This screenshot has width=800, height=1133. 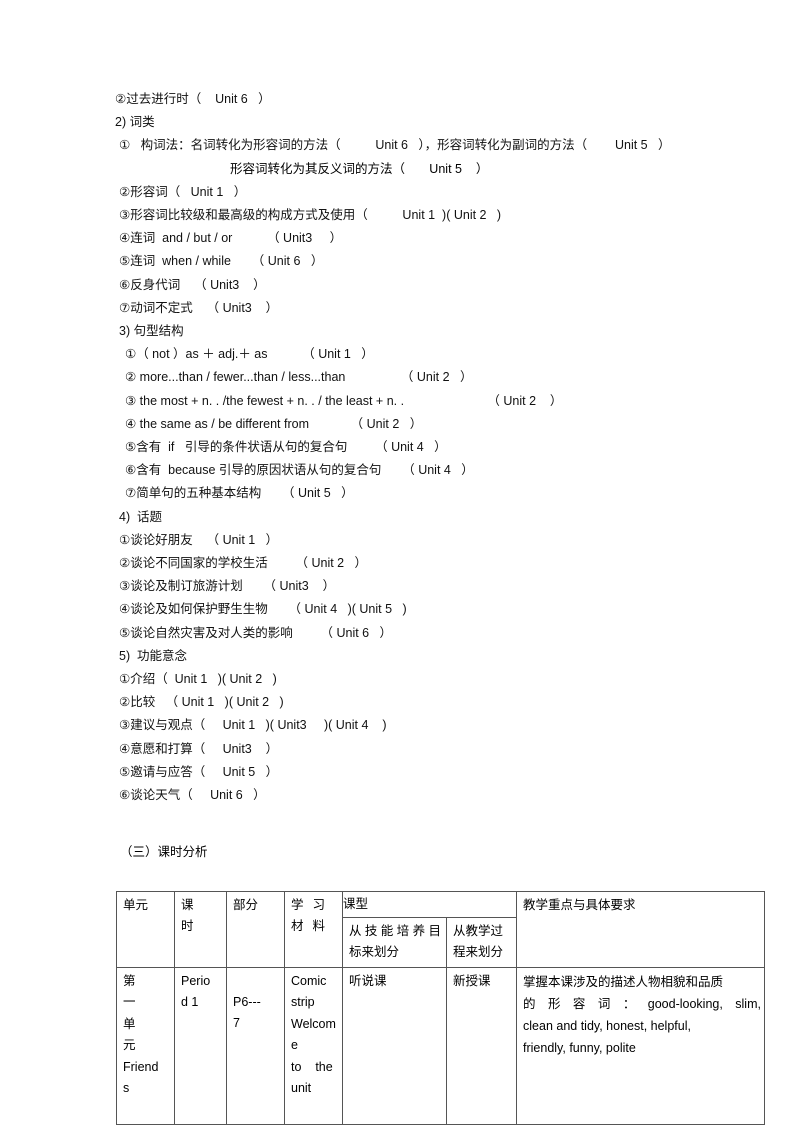 What do you see at coordinates (359, 168) in the screenshot?
I see `word-formation-line-2: 形容词转化为其反义词的方法（ Unit 5 ）` at bounding box center [359, 168].